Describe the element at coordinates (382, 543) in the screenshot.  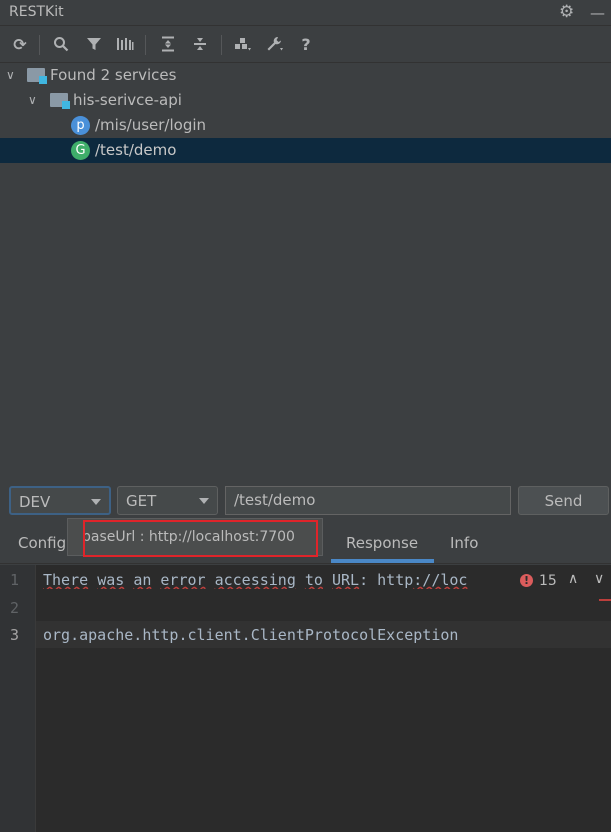
I see `tab-response: Response` at that location.